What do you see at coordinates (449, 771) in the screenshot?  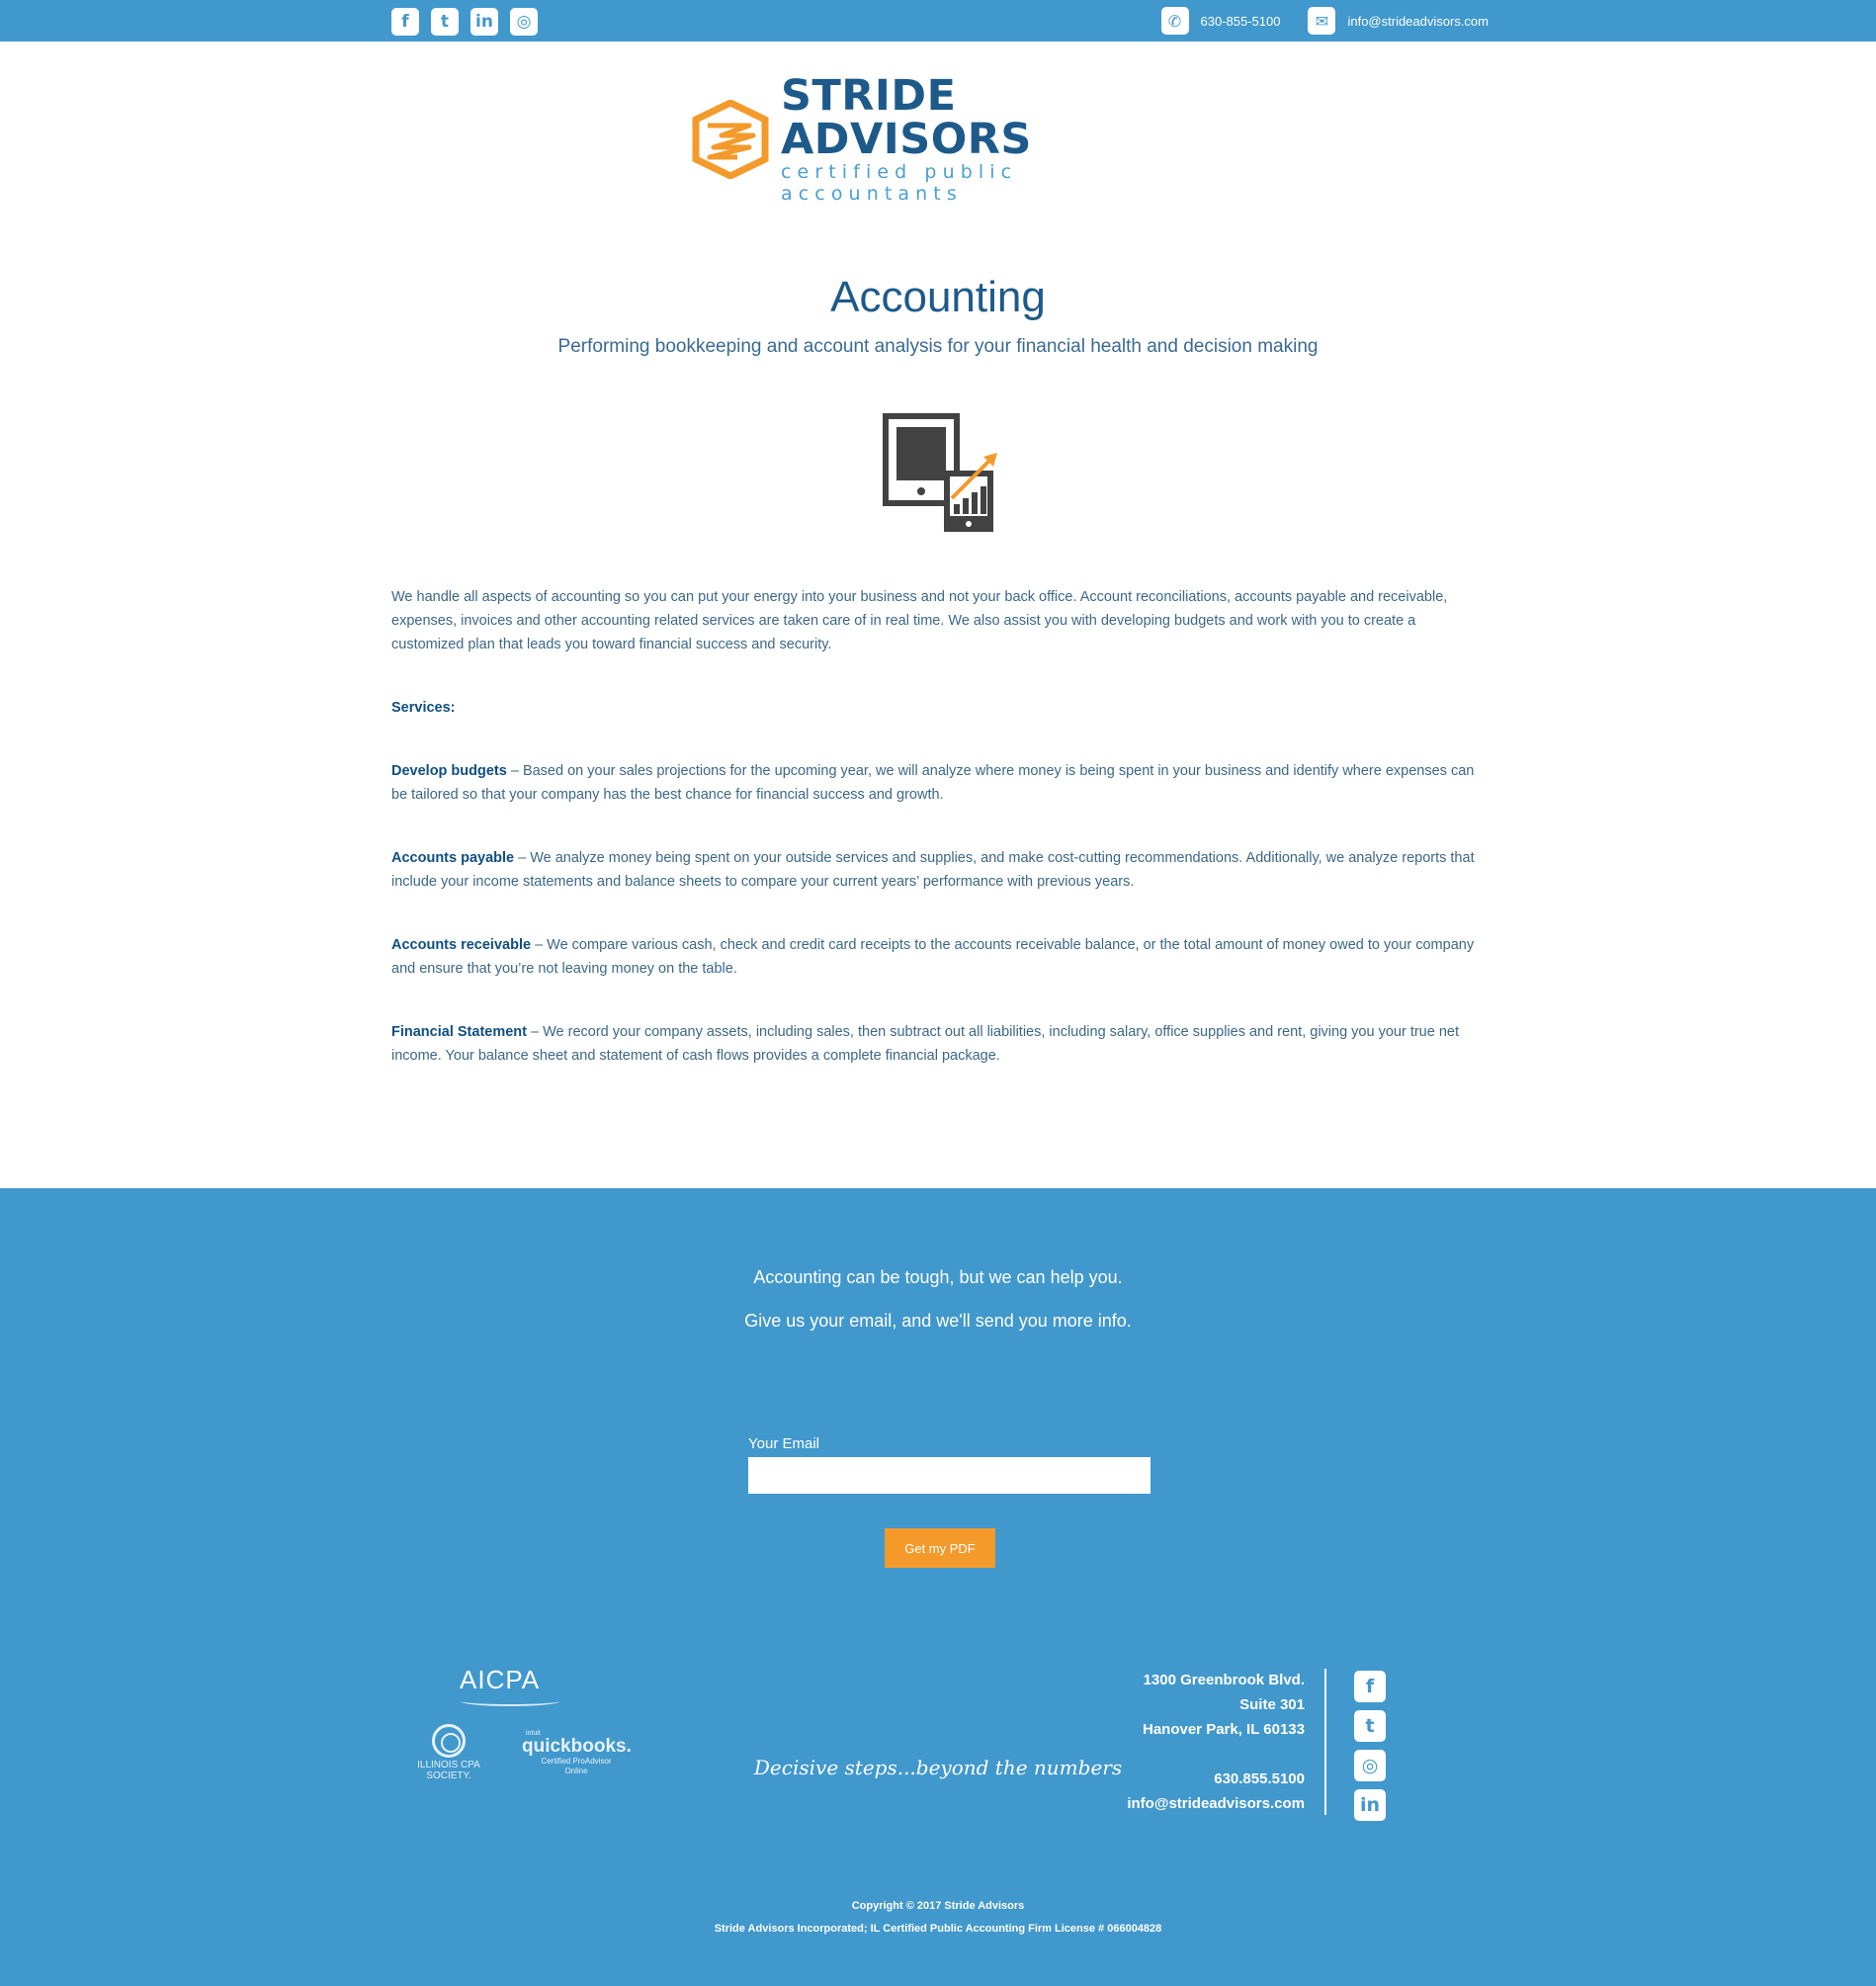 I see `service-title: Develop budgets` at bounding box center [449, 771].